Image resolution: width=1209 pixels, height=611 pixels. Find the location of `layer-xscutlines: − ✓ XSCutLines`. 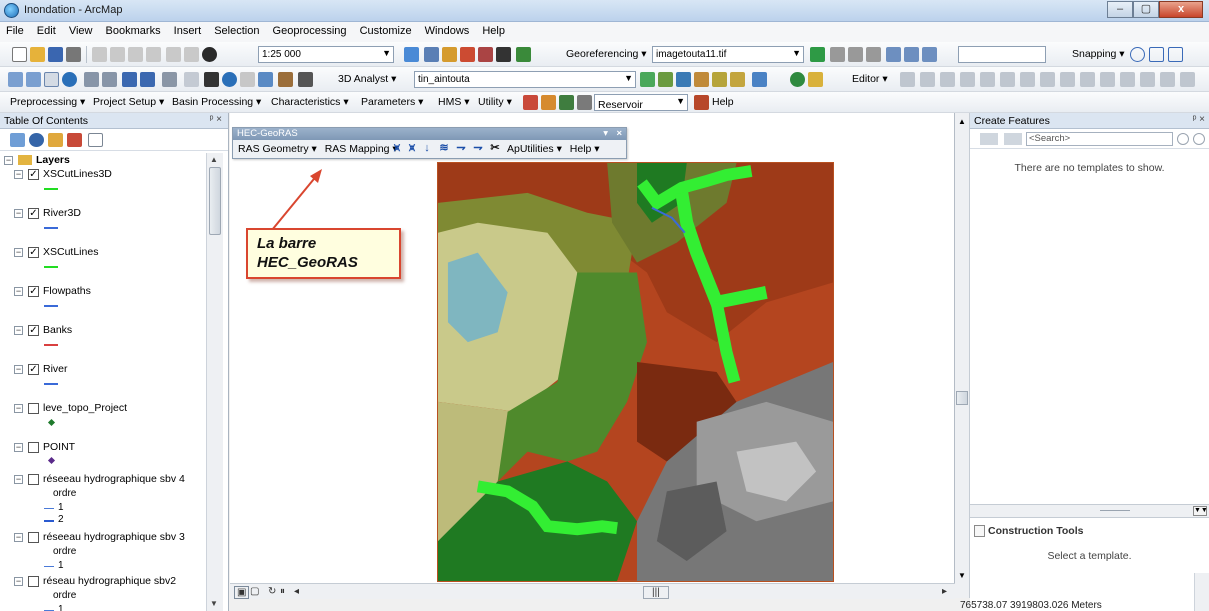

layer-xscutlines: − ✓ XSCutLines is located at coordinates (56, 252).